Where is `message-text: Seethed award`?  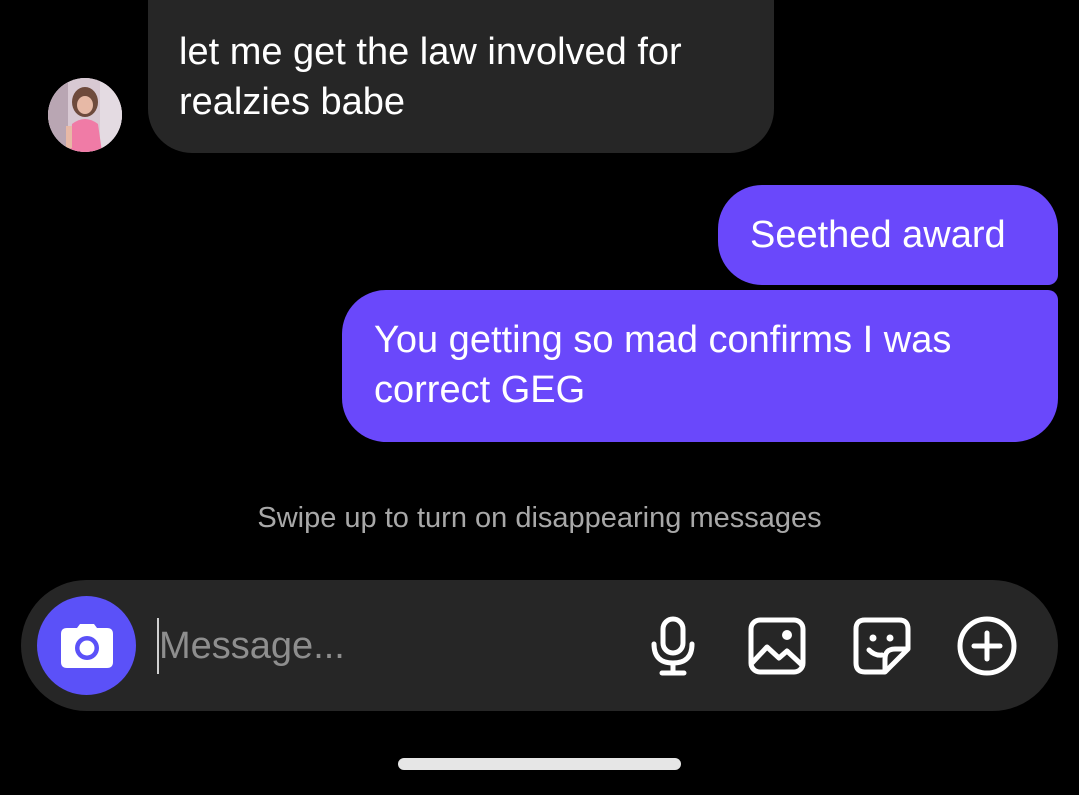 message-text: Seethed award is located at coordinates (878, 235).